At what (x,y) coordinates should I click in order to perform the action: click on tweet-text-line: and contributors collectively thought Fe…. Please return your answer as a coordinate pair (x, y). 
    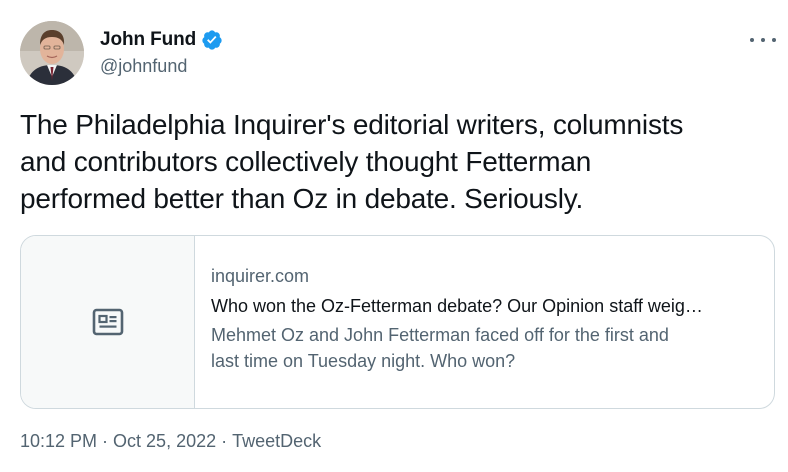
    Looking at the image, I should click on (306, 161).